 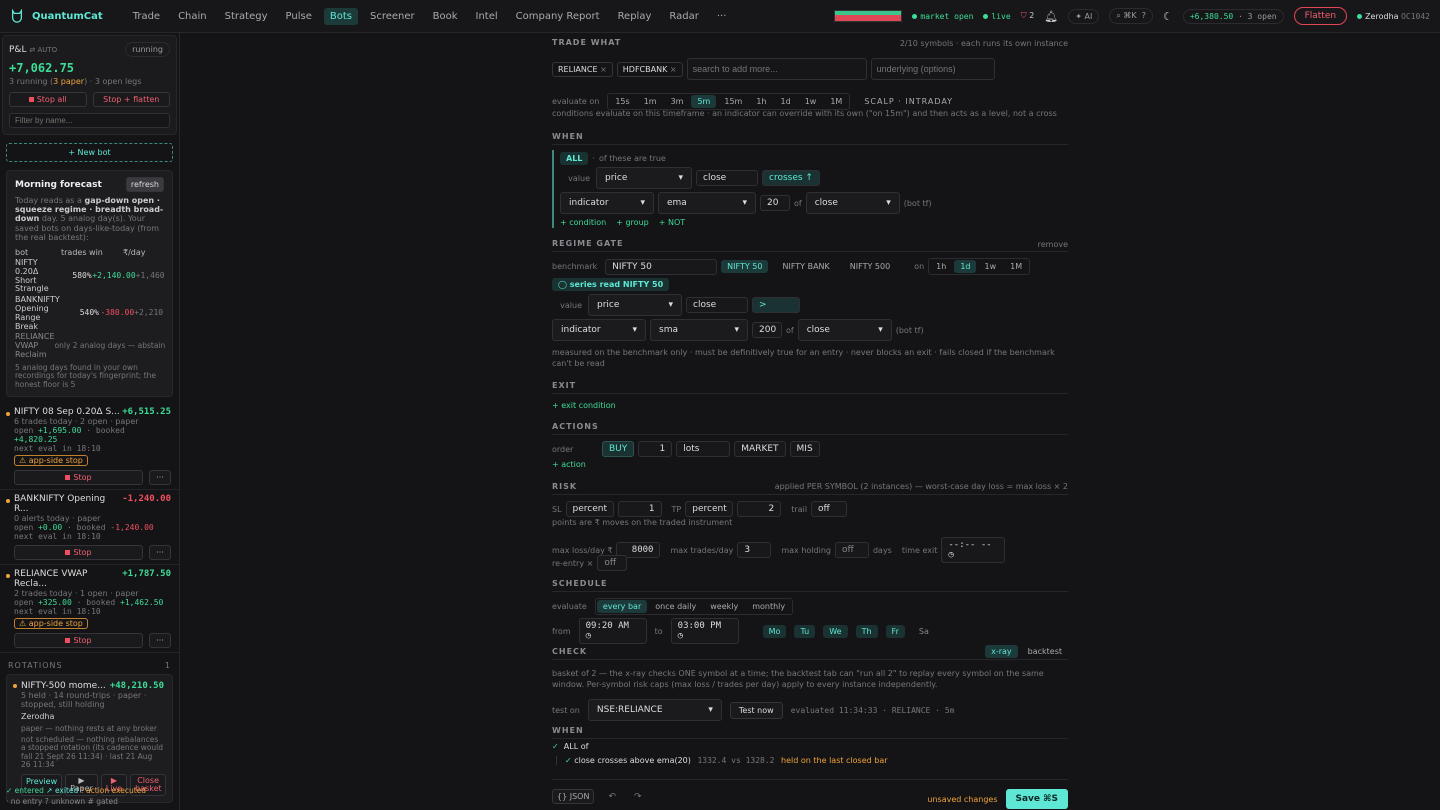 I want to click on sl-mode-select: percent, so click(x=589, y=509).